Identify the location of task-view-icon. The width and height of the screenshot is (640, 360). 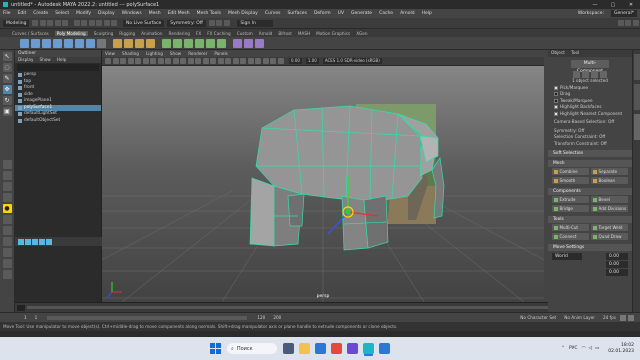
(288, 348).